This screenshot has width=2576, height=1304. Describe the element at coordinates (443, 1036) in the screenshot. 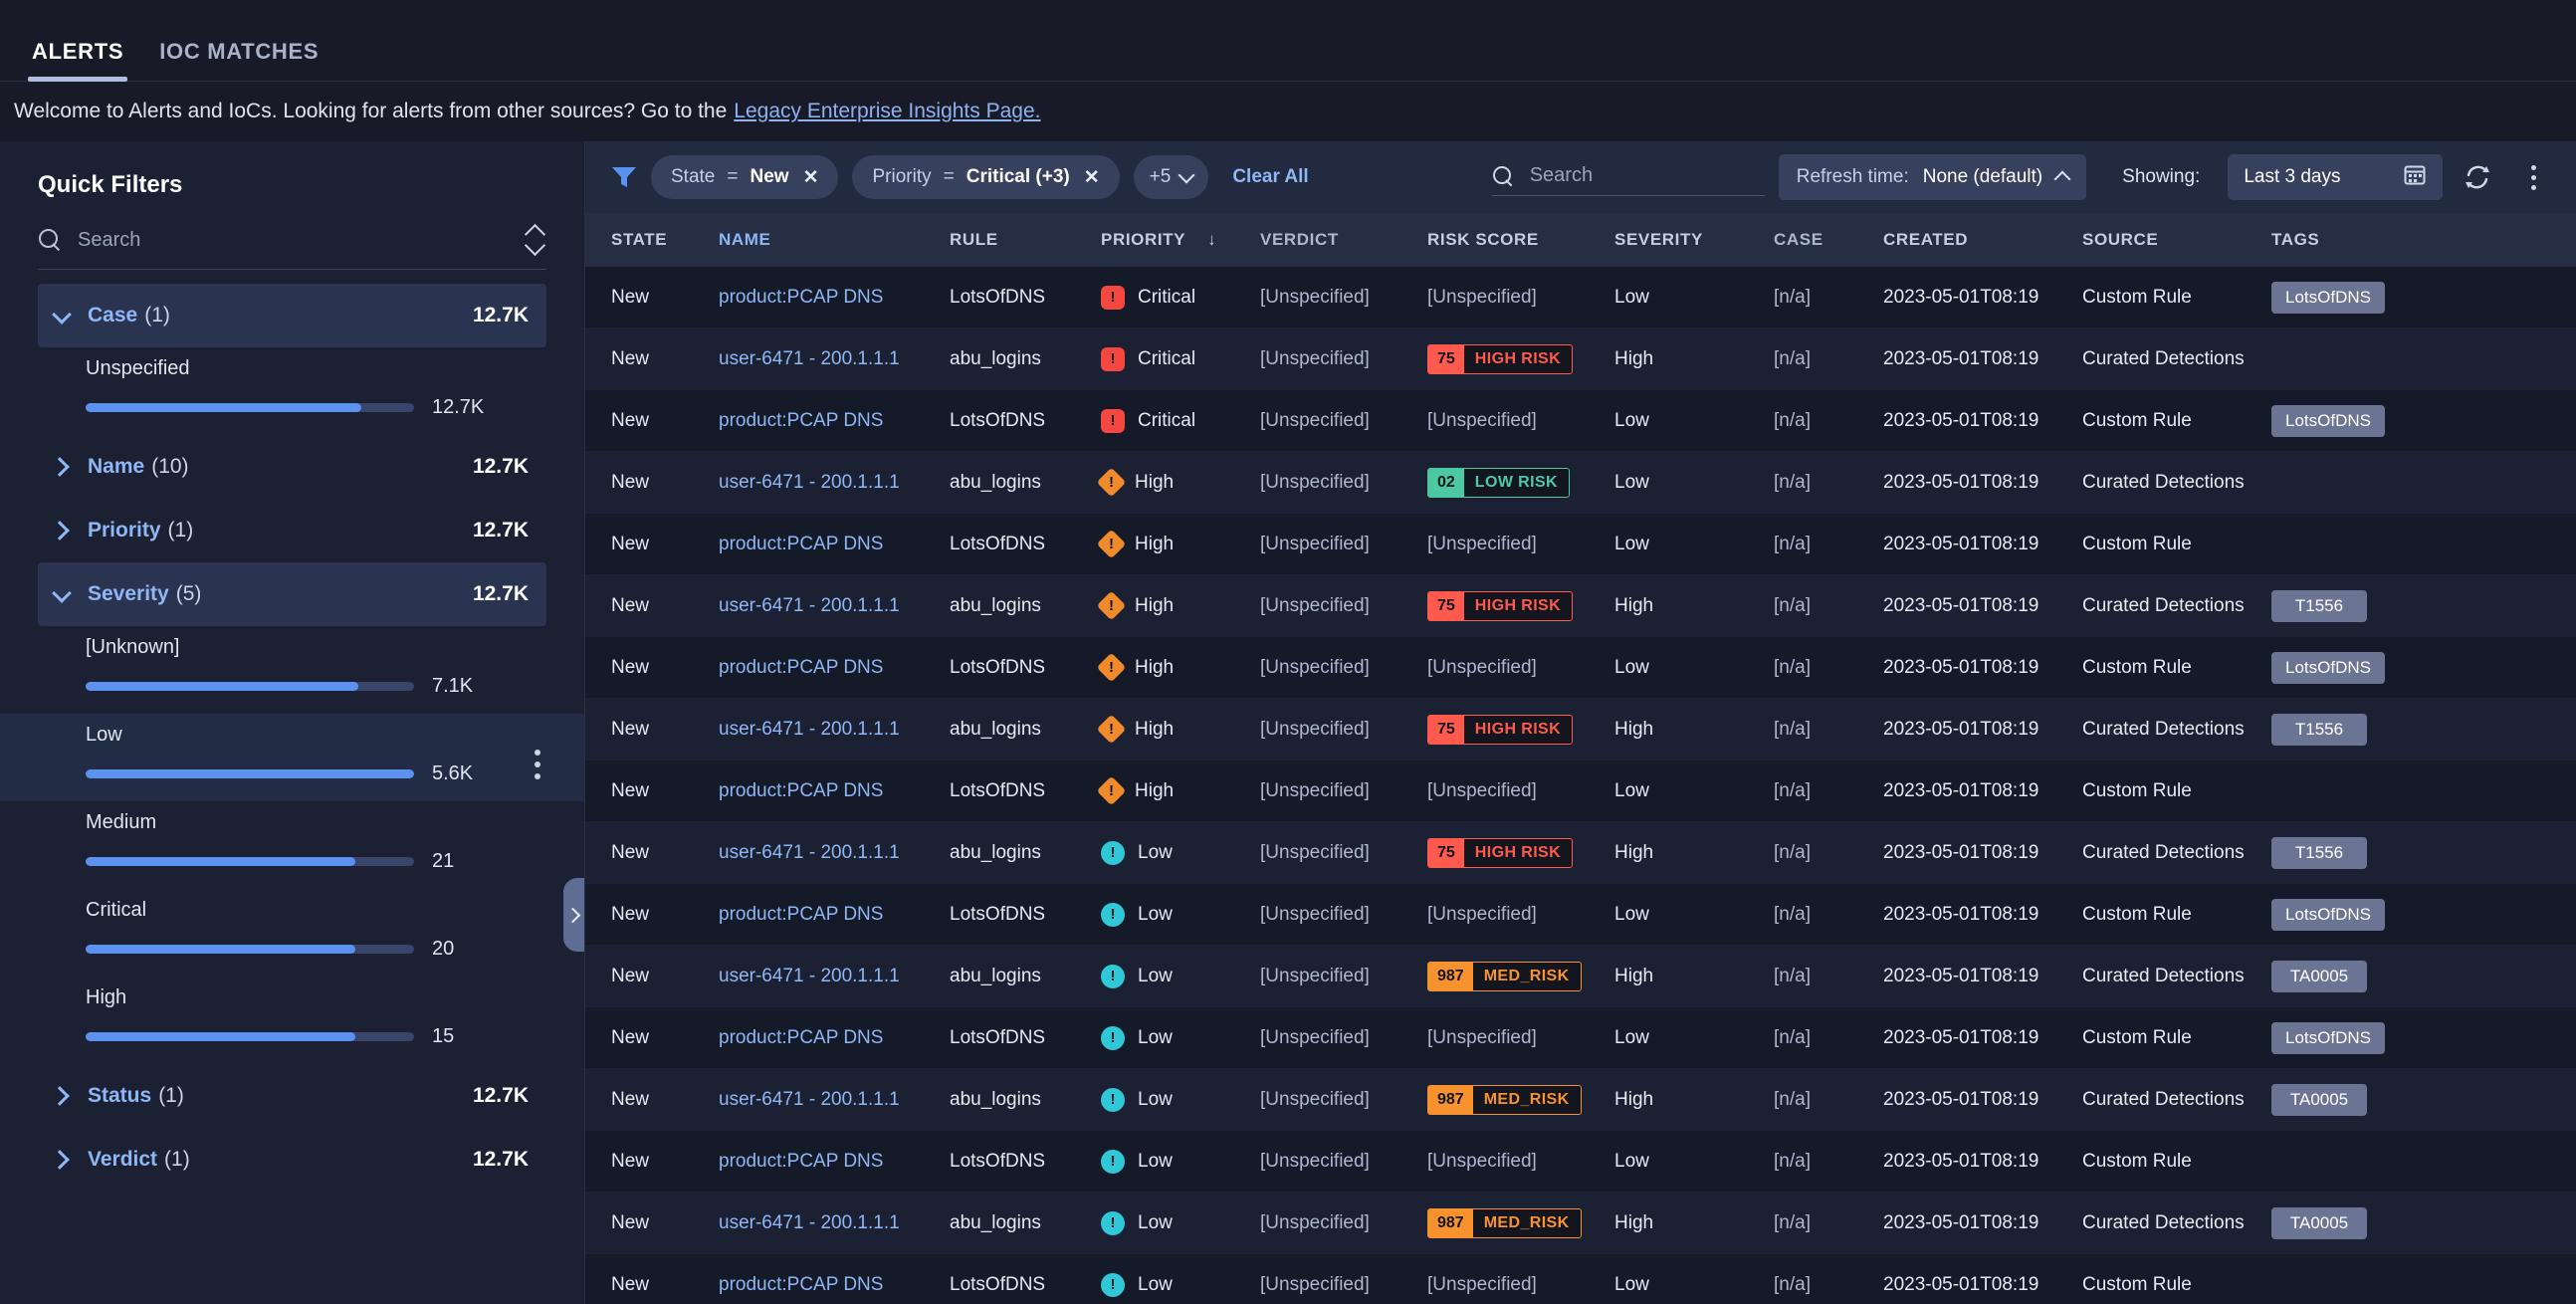

I see `facet-item-value: 15` at that location.